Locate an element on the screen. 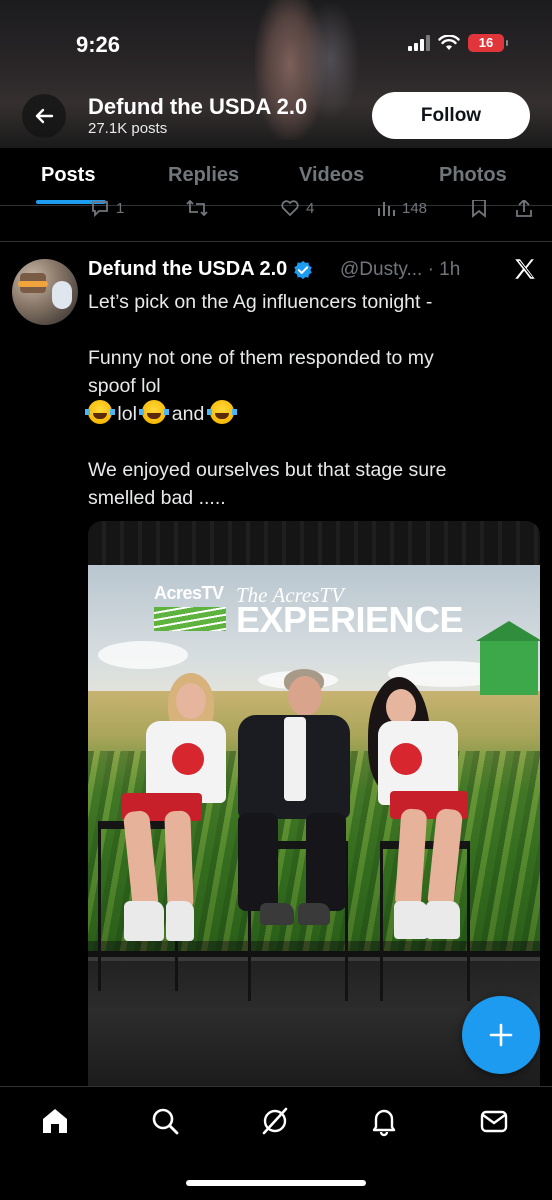 This screenshot has height=1200, width=552. bookmark-action is located at coordinates (479, 209).